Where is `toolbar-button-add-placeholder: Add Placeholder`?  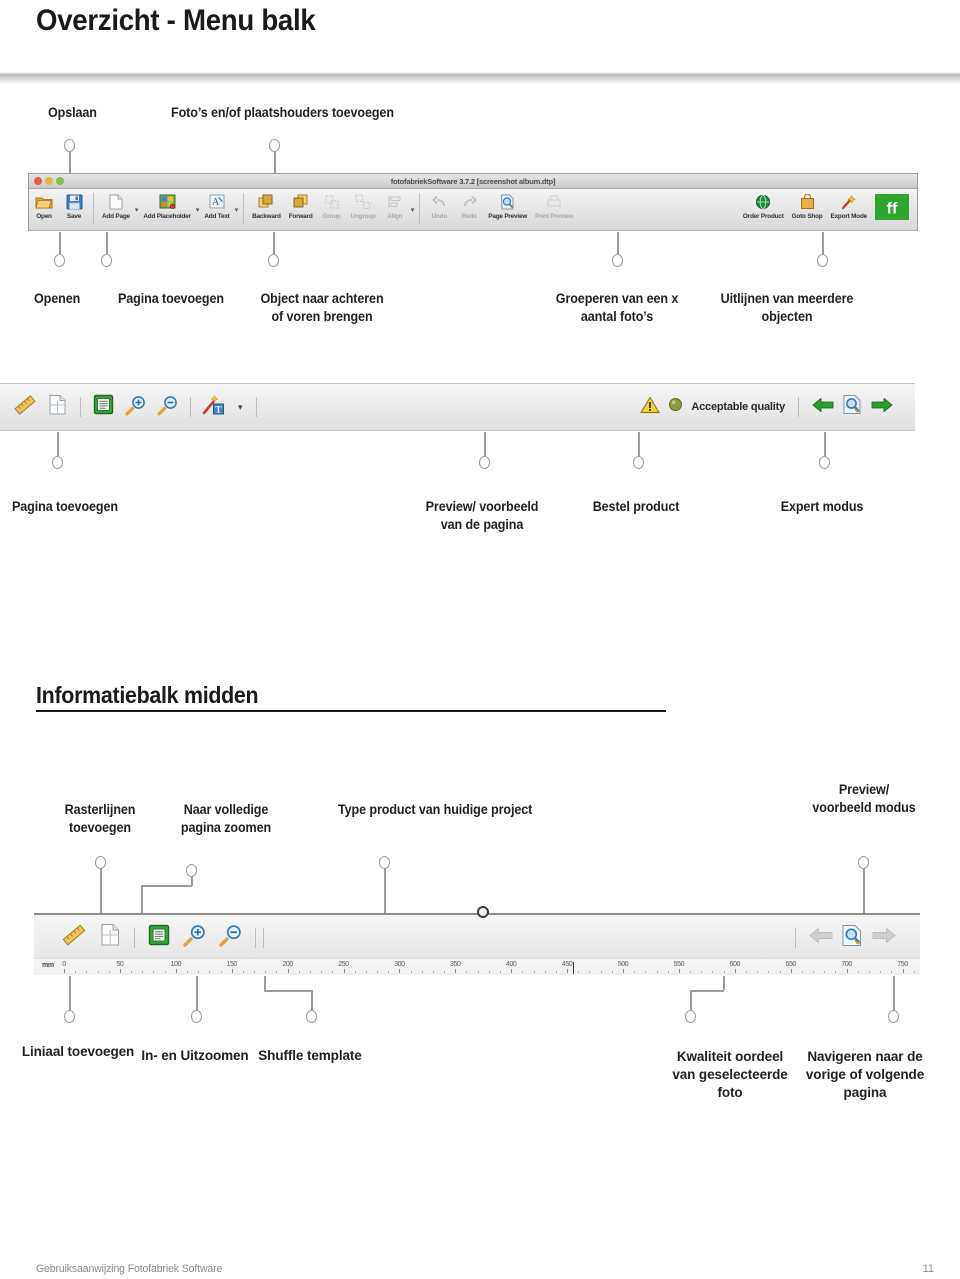 toolbar-button-add-placeholder: Add Placeholder is located at coordinates (166, 205).